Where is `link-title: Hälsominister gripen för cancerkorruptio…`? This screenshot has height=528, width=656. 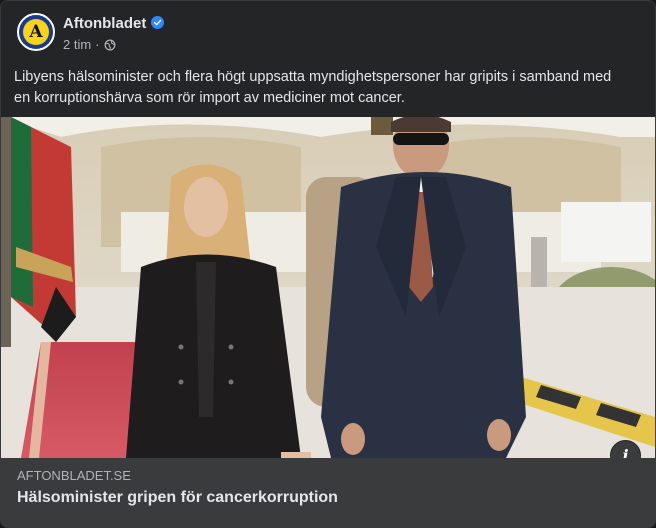
link-title: Hälsominister gripen för cancerkorruptio… is located at coordinates (177, 498).